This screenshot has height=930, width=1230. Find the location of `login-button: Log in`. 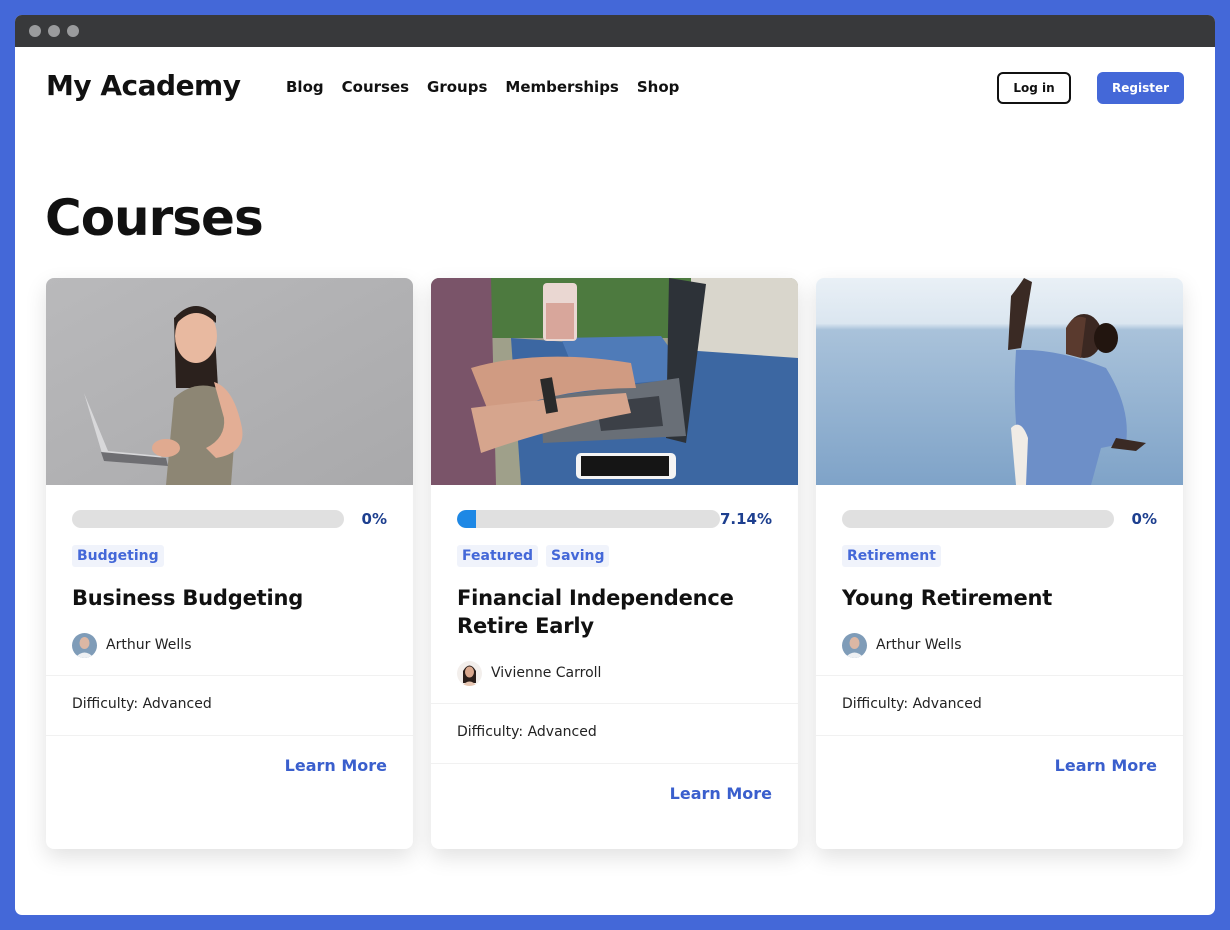

login-button: Log in is located at coordinates (1034, 88).